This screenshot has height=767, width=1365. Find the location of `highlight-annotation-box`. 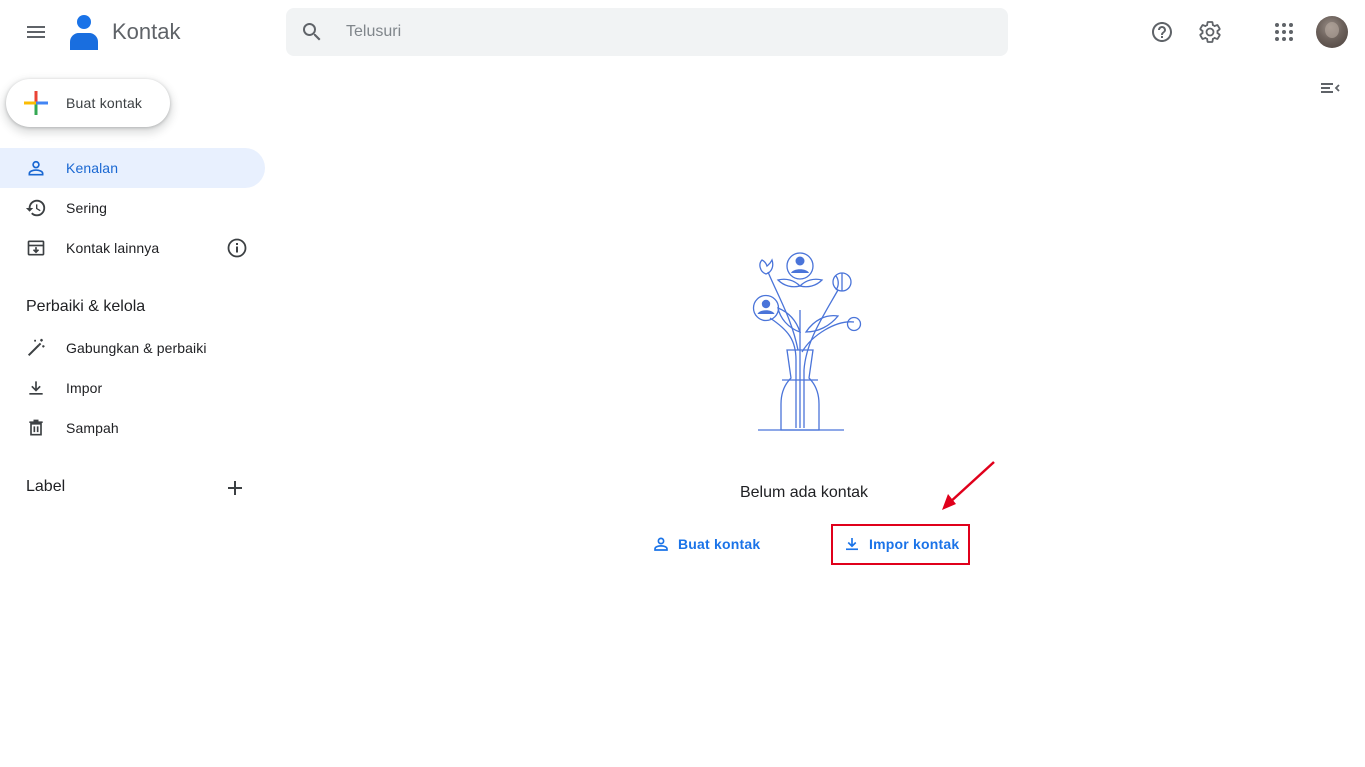

highlight-annotation-box is located at coordinates (900, 544).